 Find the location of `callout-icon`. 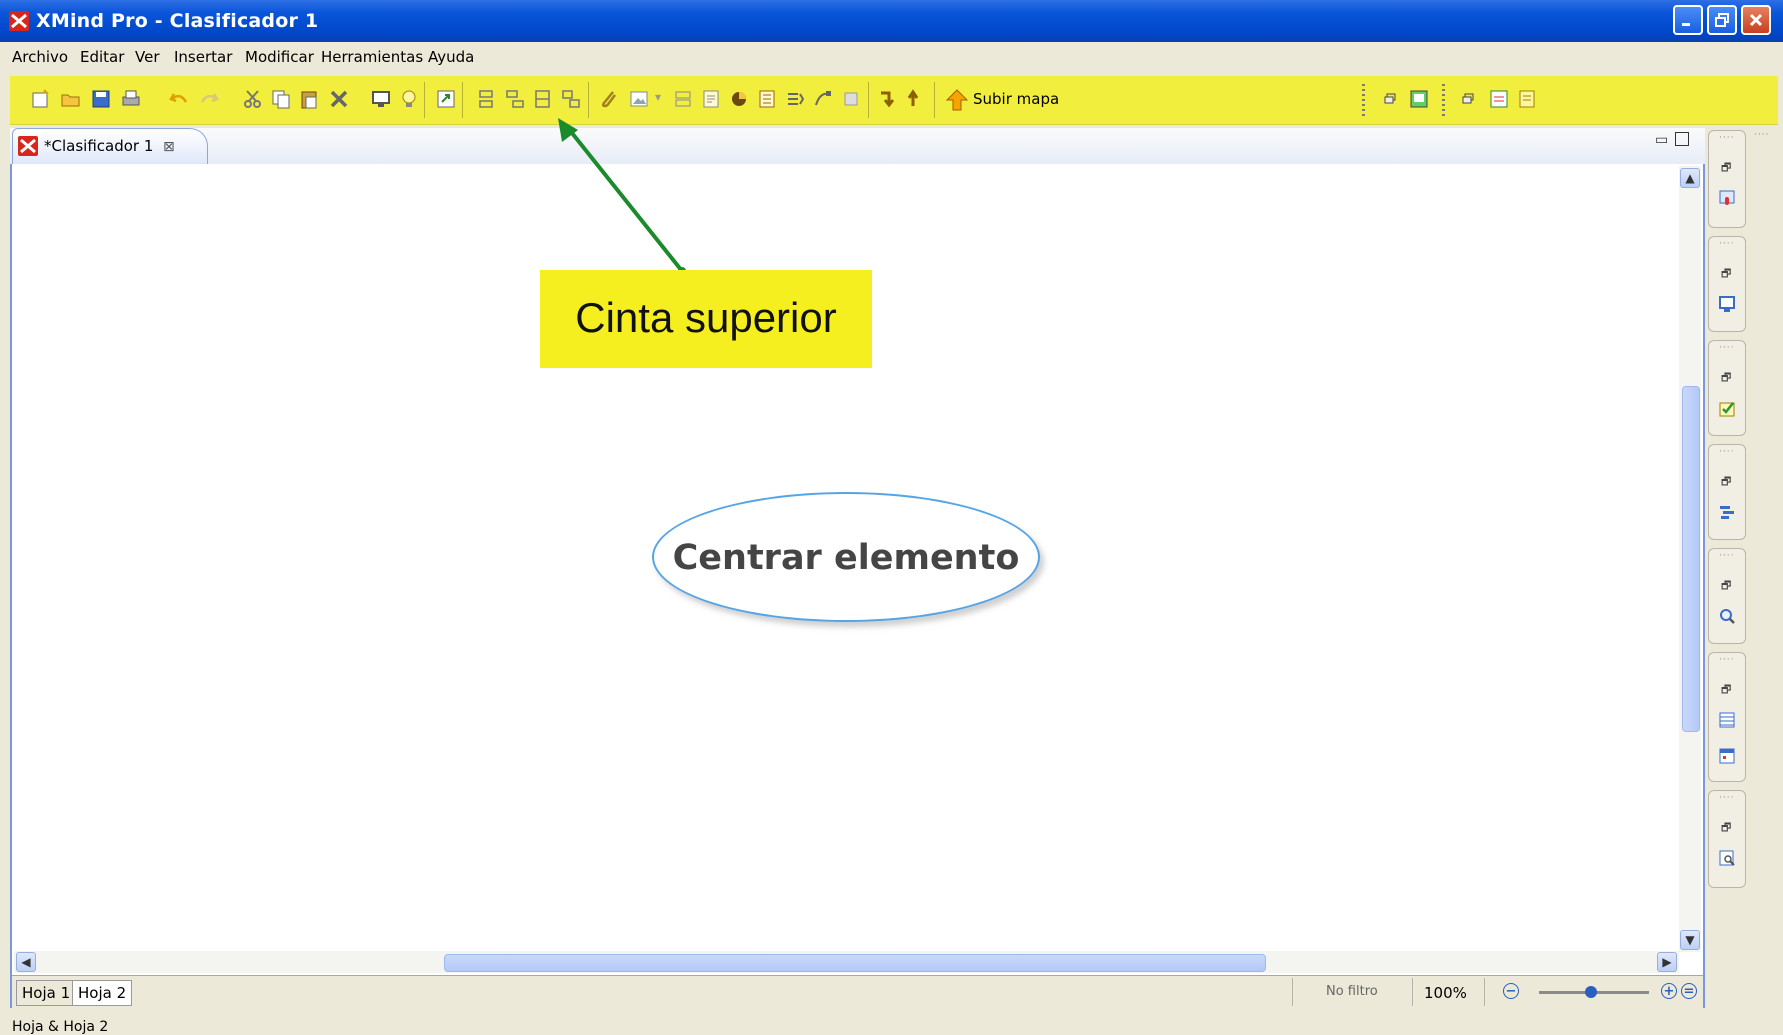

callout-icon is located at coordinates (795, 99).